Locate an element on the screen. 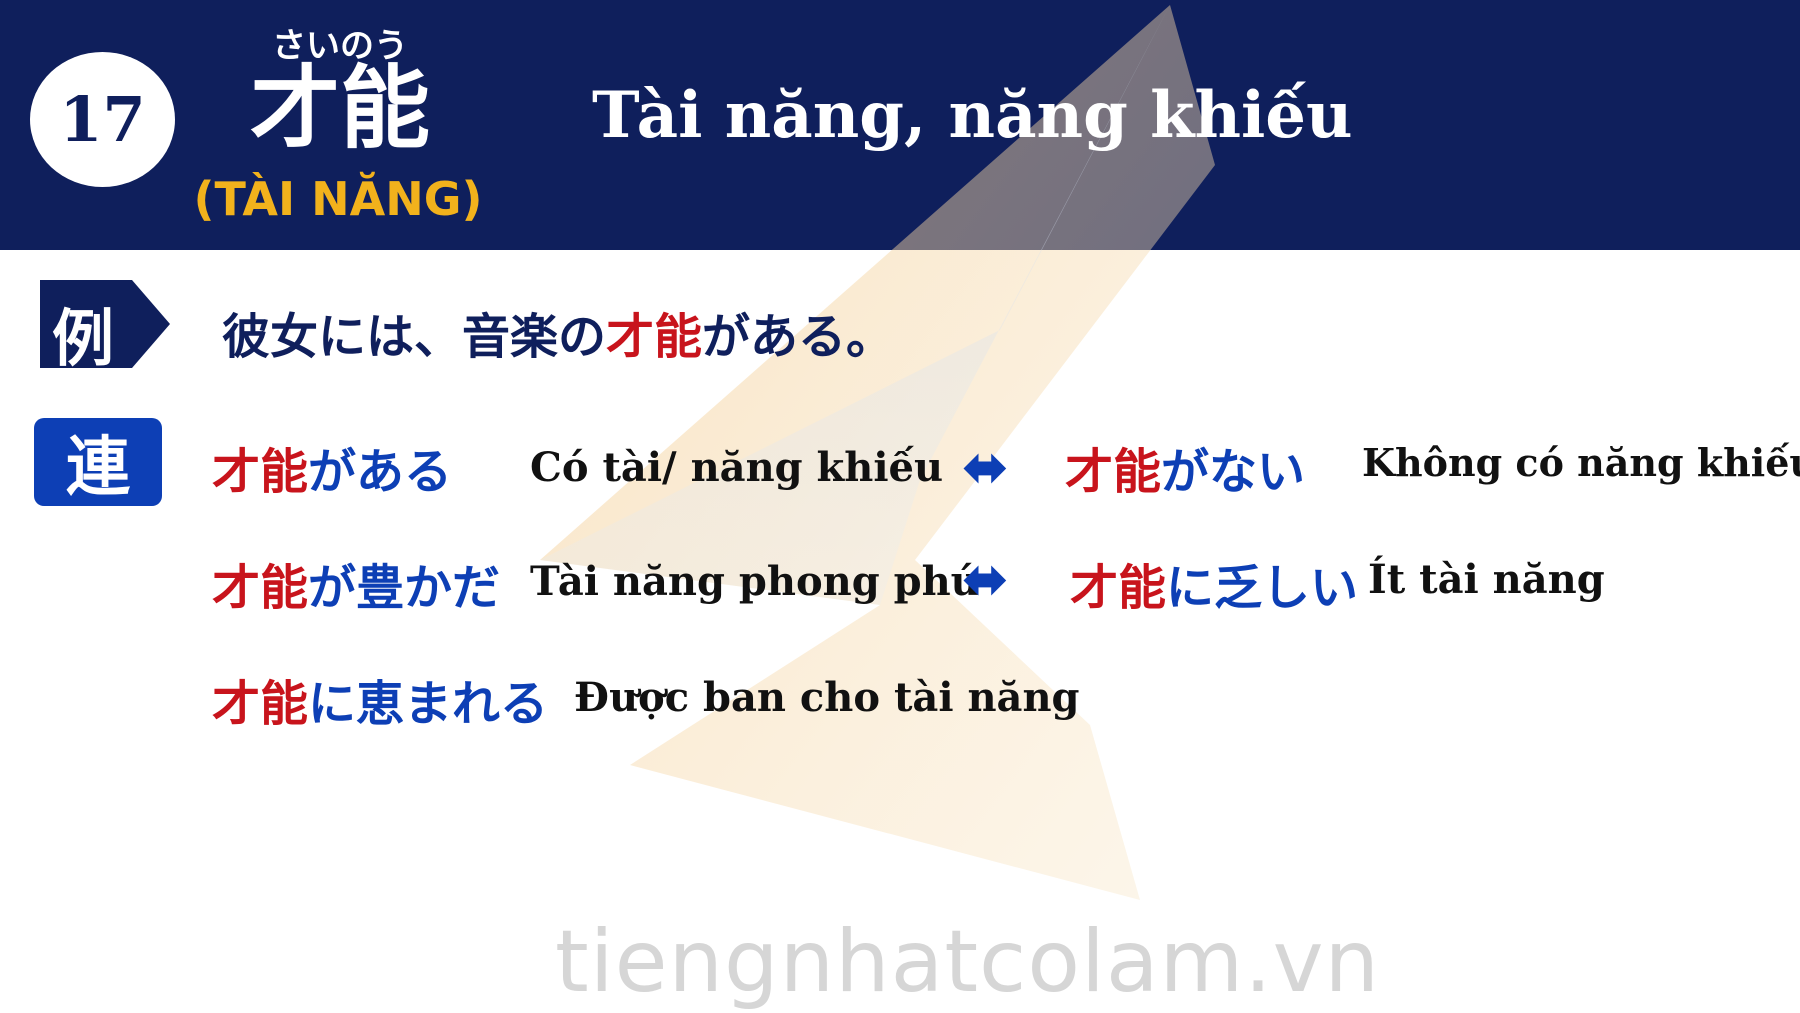 Image resolution: width=1800 pixels, height=1013 pixels. collocation-phrase: 才能に恵まれる is located at coordinates (380, 699).